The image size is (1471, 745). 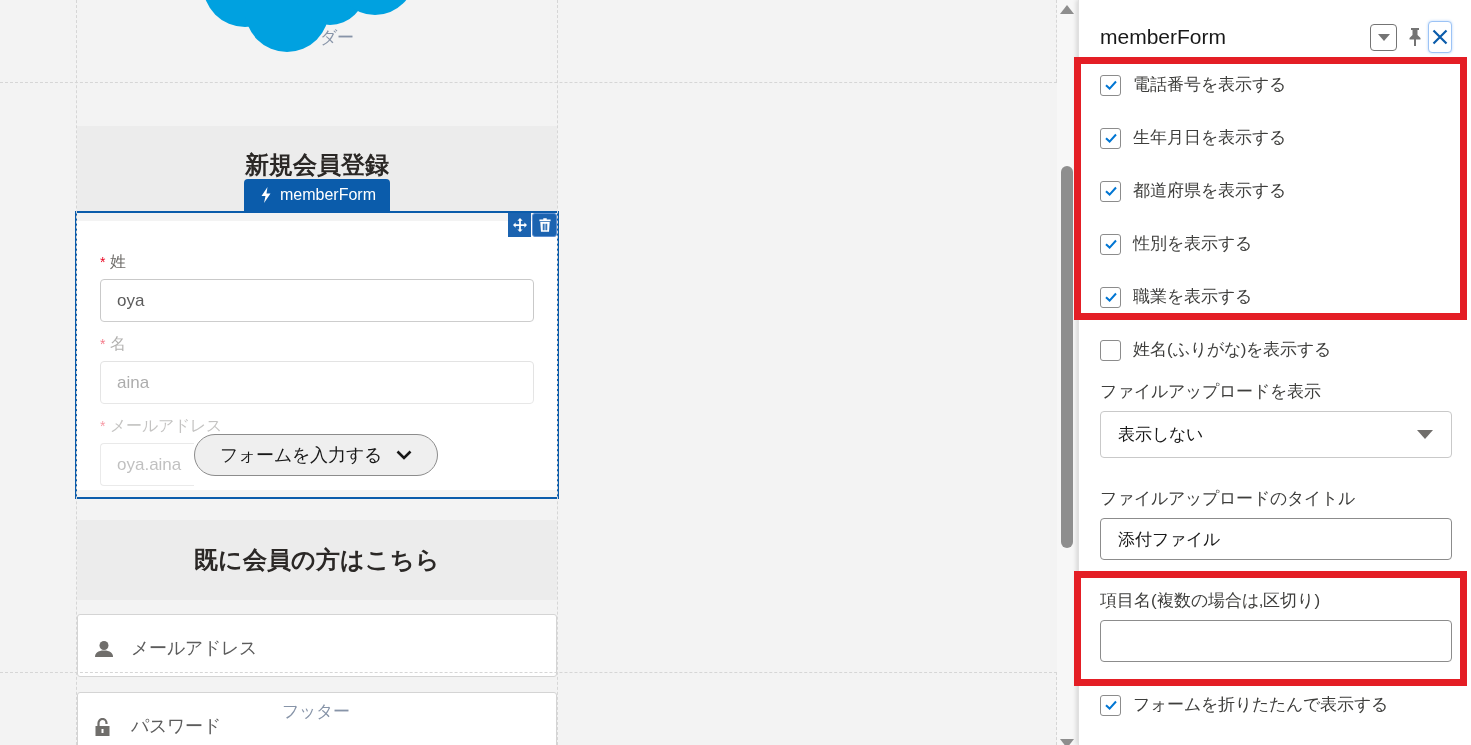 What do you see at coordinates (337, 38) in the screenshot?
I see `header-region-label: ダー` at bounding box center [337, 38].